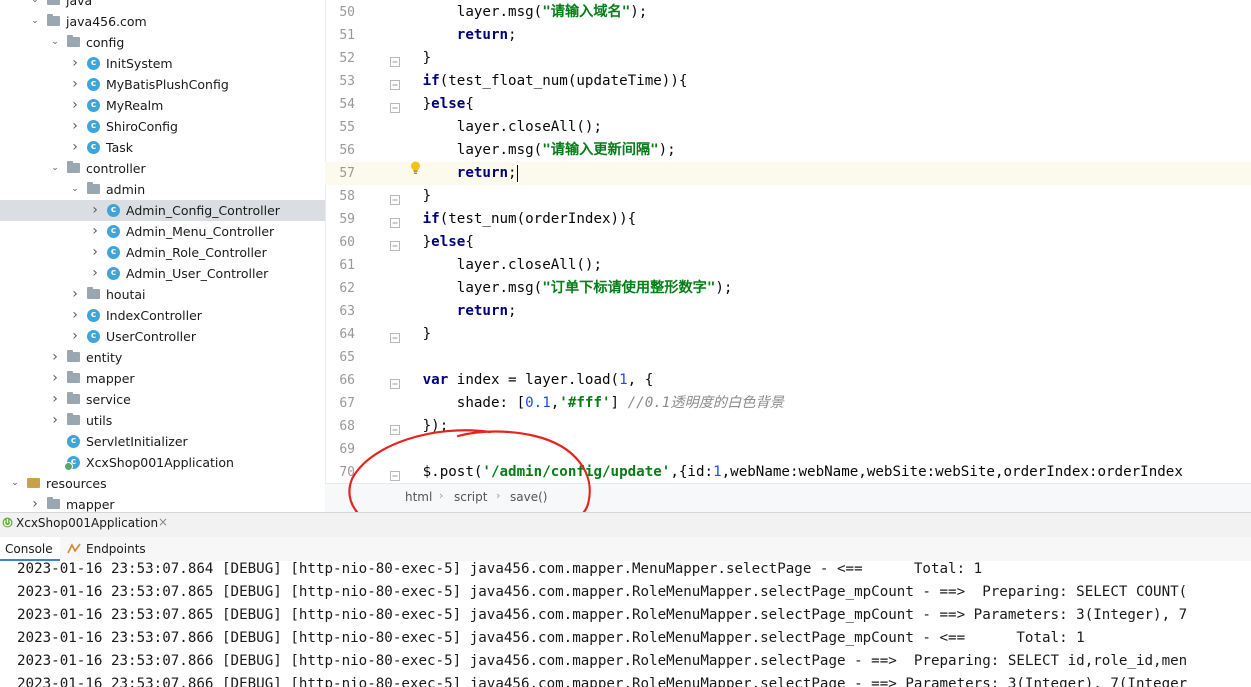  Describe the element at coordinates (93, 63) in the screenshot. I see `class-icon: c` at that location.